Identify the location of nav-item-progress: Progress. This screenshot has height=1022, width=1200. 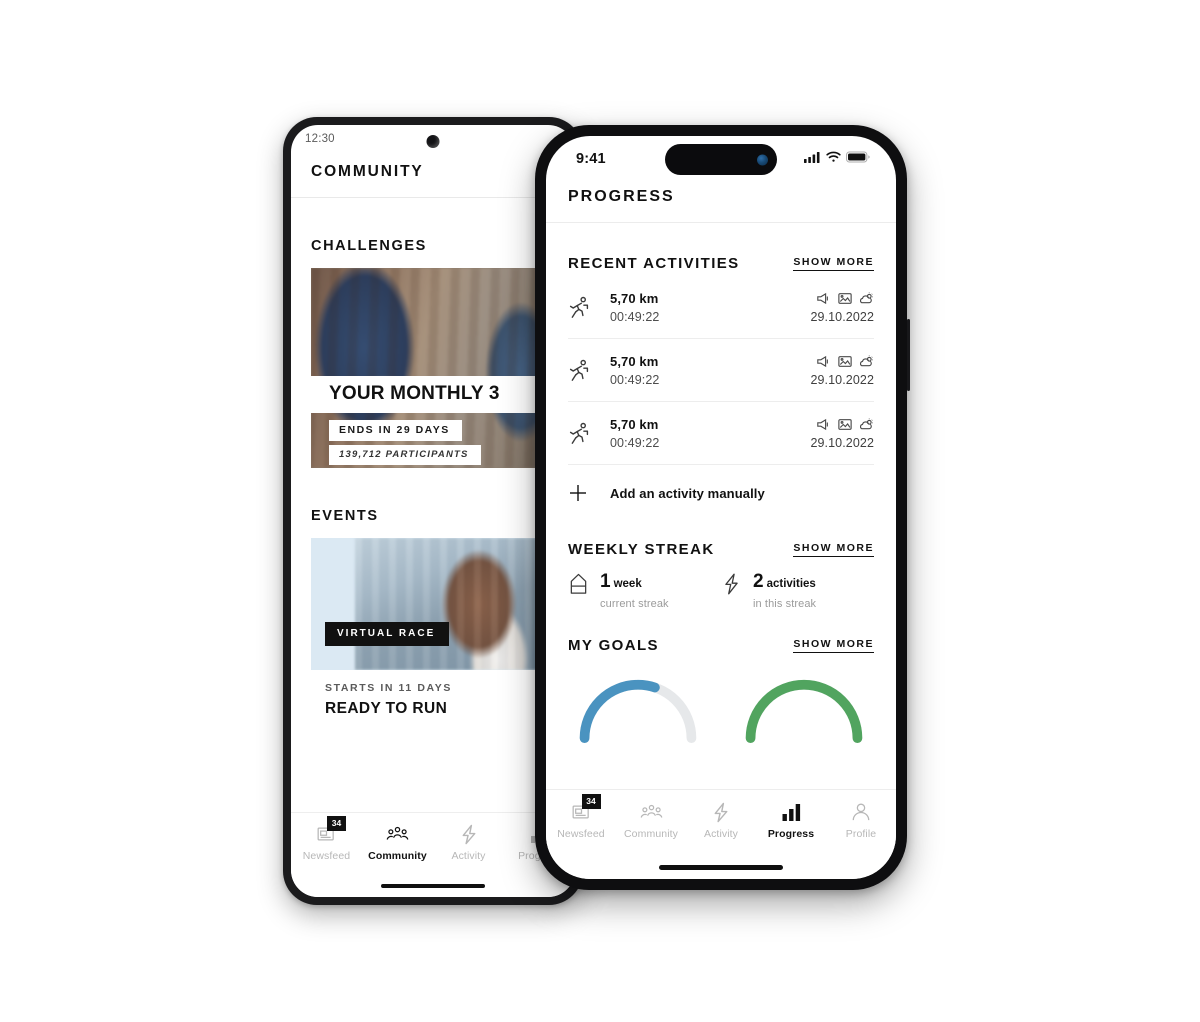
(791, 820).